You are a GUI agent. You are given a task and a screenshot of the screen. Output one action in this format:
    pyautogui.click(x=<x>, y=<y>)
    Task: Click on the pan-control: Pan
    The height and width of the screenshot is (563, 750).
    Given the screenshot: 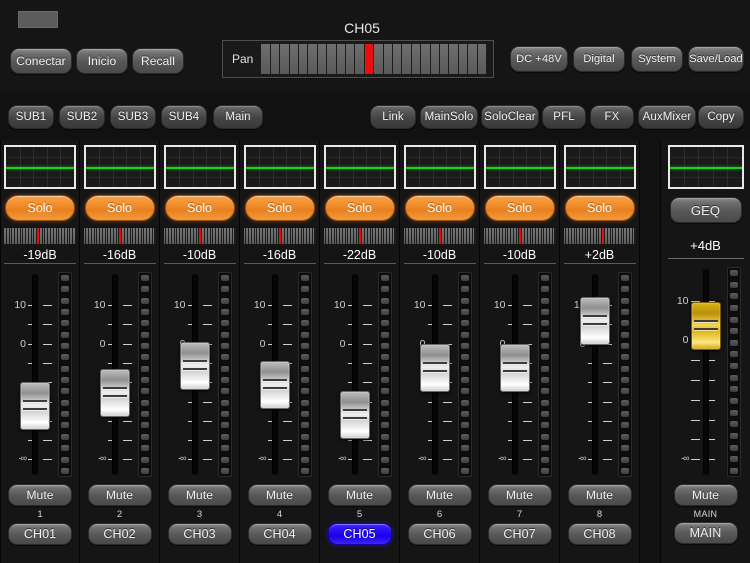 What is the action you would take?
    pyautogui.click(x=358, y=59)
    